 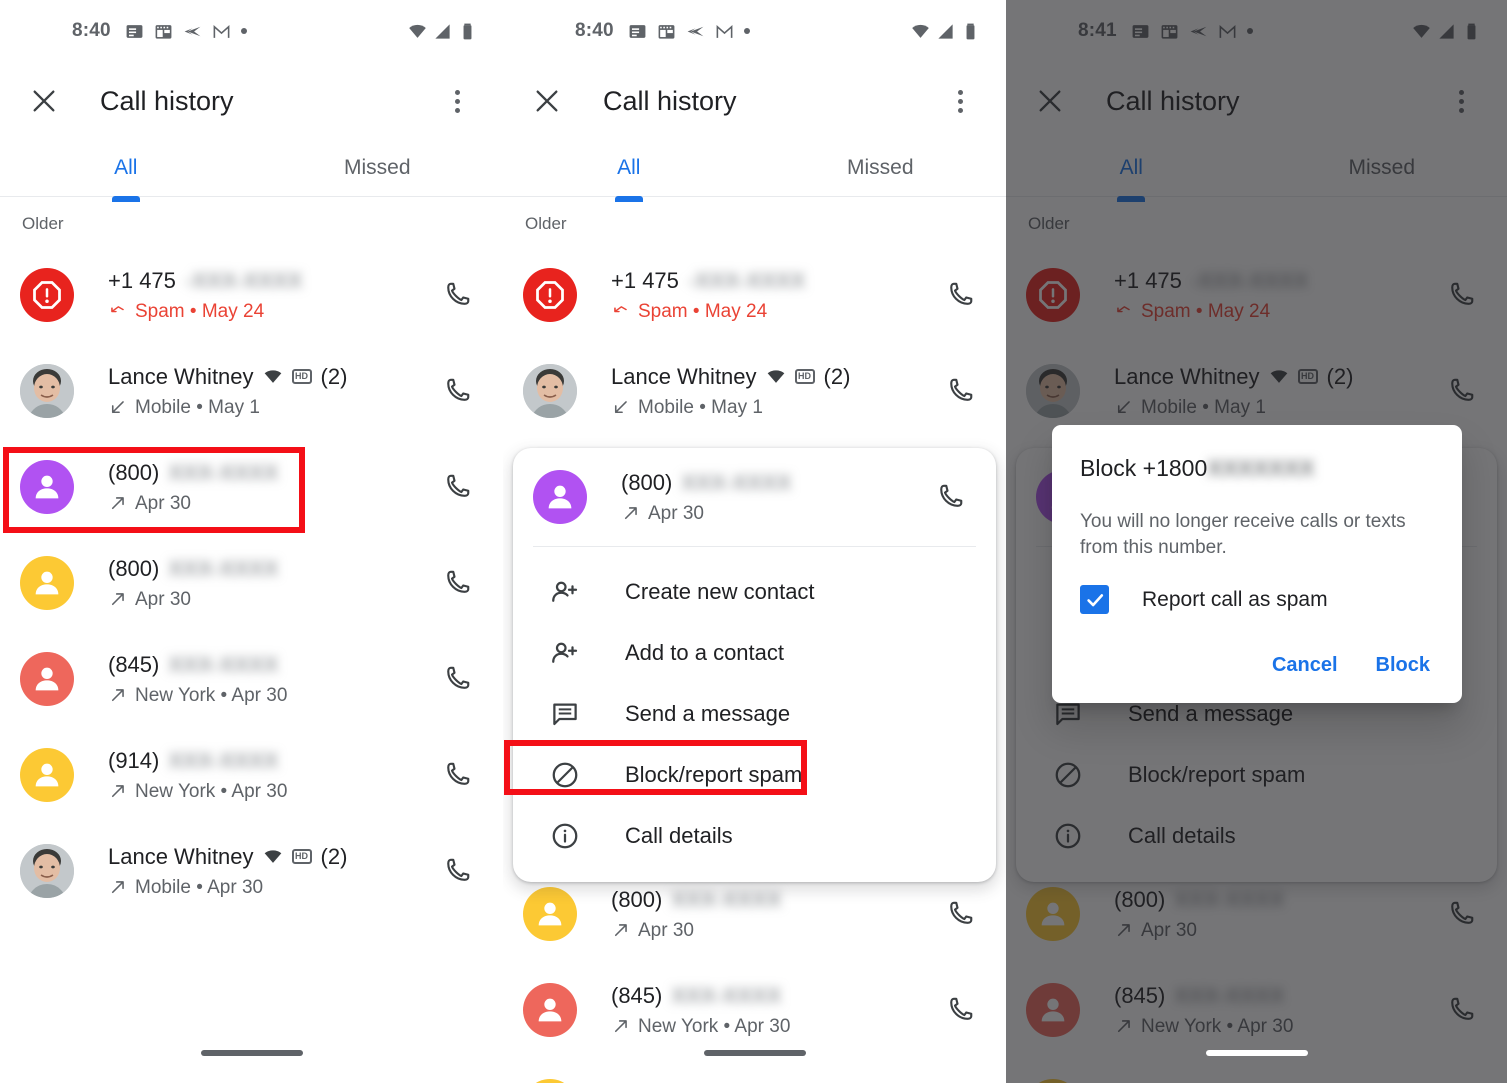 What do you see at coordinates (270, 312) in the screenshot?
I see `call-row-subtitle: Spam • May 24` at bounding box center [270, 312].